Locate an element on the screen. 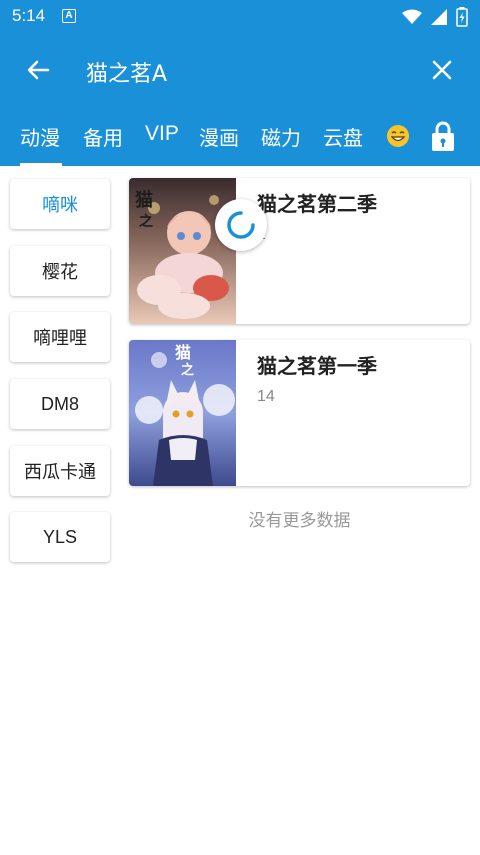 This screenshot has width=480, height=855. tab-magnet: 磁力 is located at coordinates (281, 136).